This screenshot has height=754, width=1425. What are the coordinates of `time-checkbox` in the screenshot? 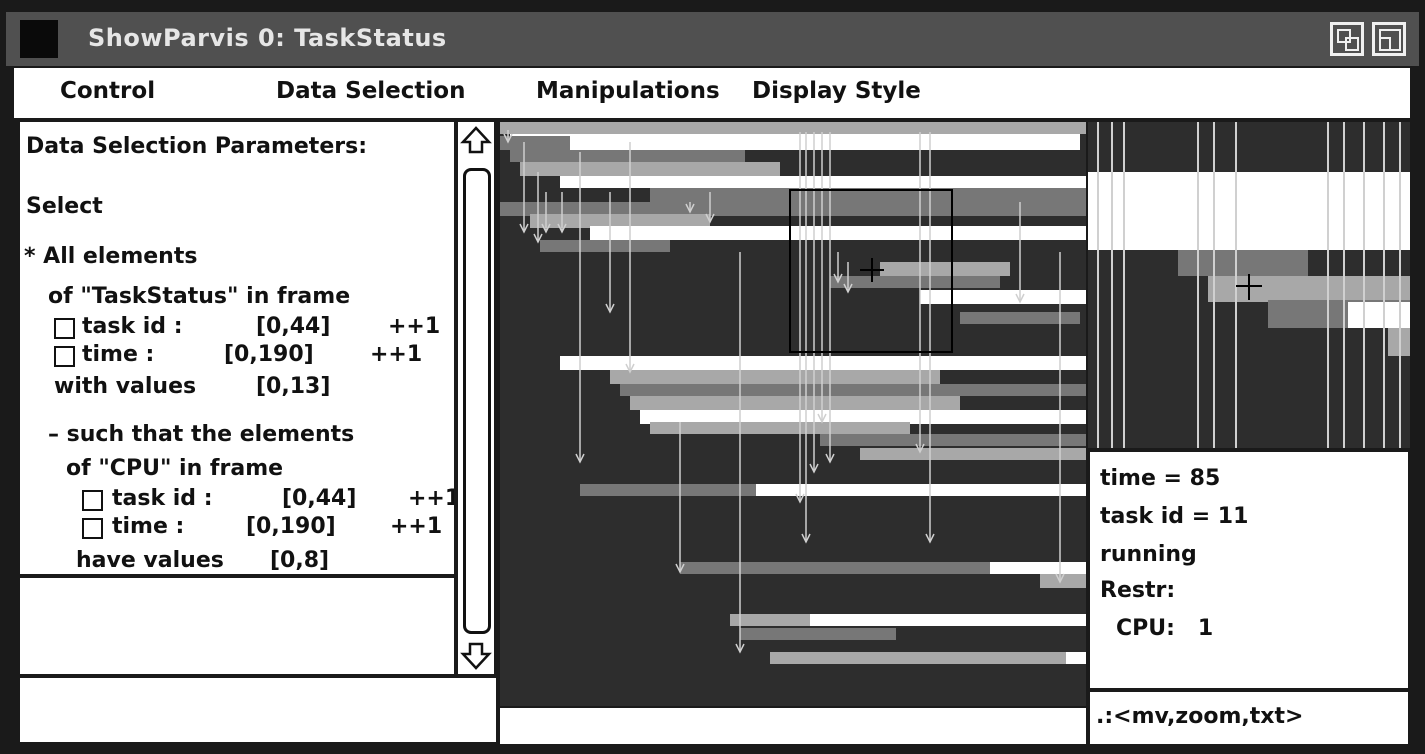 It's located at (64, 356).